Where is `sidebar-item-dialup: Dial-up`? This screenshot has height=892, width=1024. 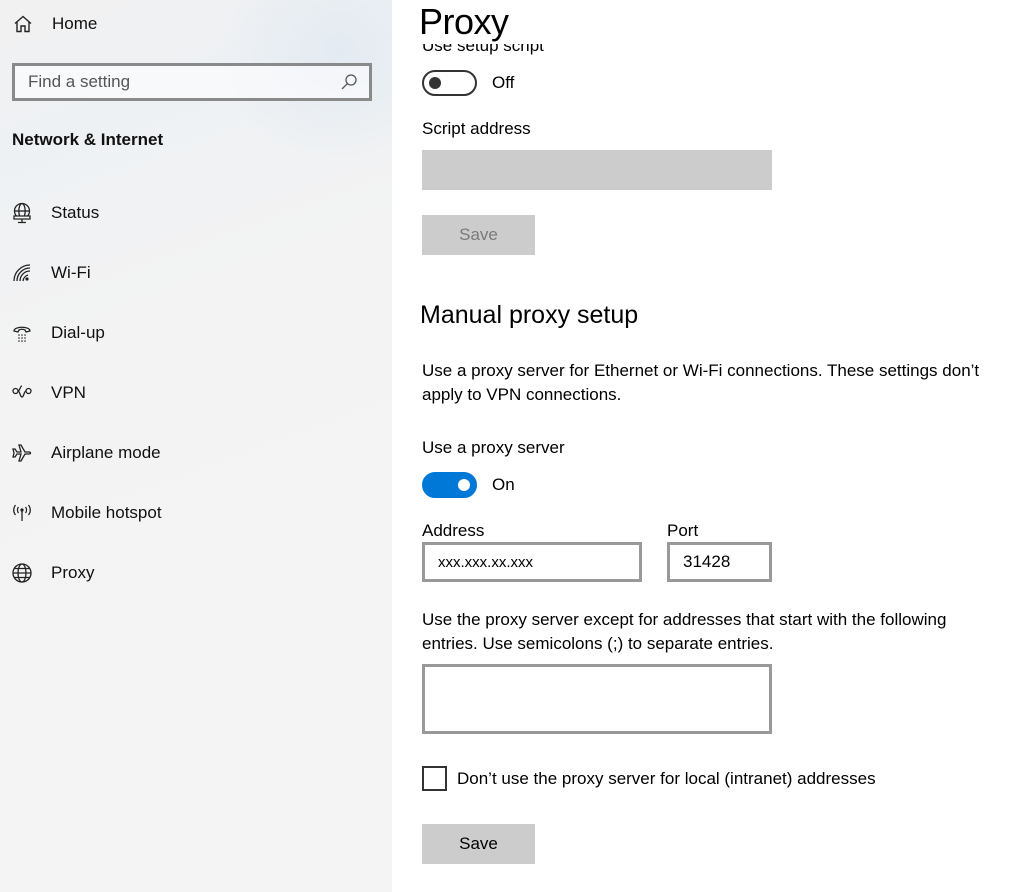
sidebar-item-dialup: Dial-up is located at coordinates (196, 333).